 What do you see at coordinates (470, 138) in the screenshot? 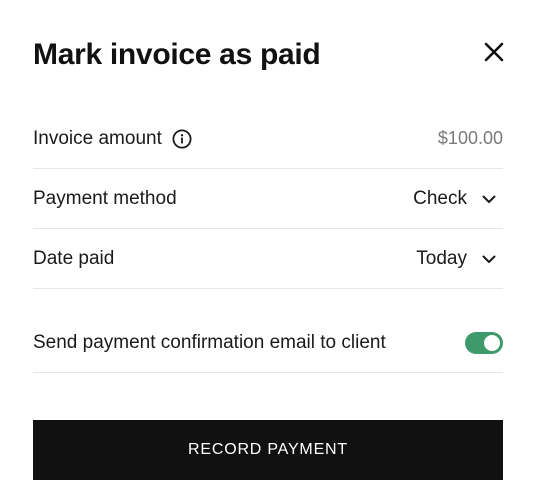
I see `invoice-amount-value: $100.00` at bounding box center [470, 138].